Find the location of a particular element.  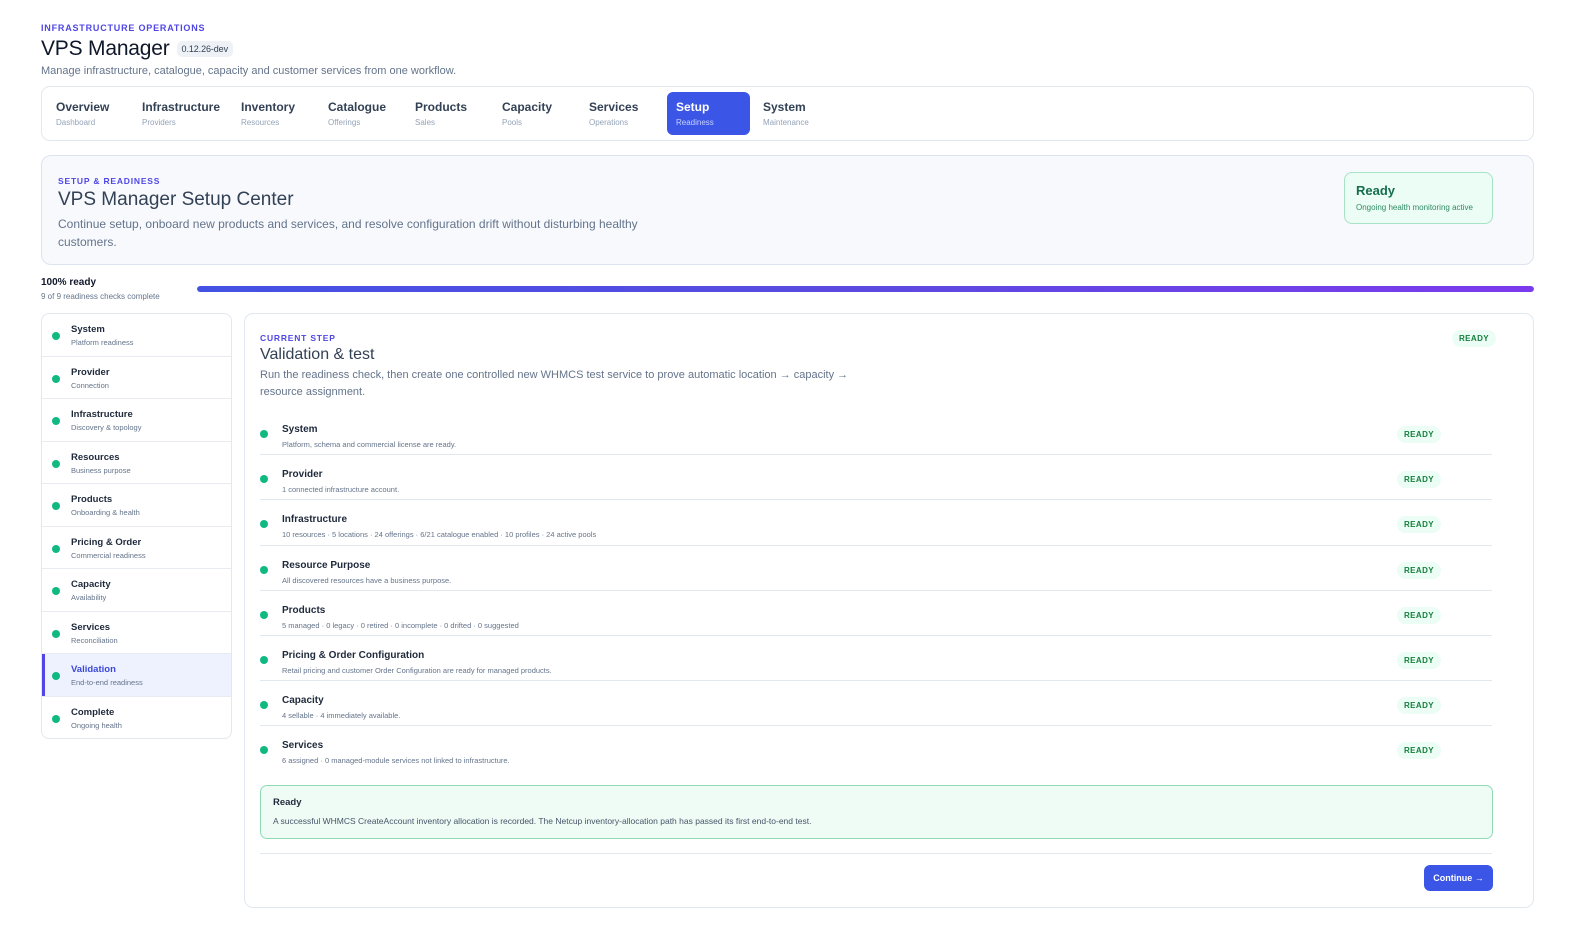

tab-sublabel: Operations is located at coordinates (609, 122).